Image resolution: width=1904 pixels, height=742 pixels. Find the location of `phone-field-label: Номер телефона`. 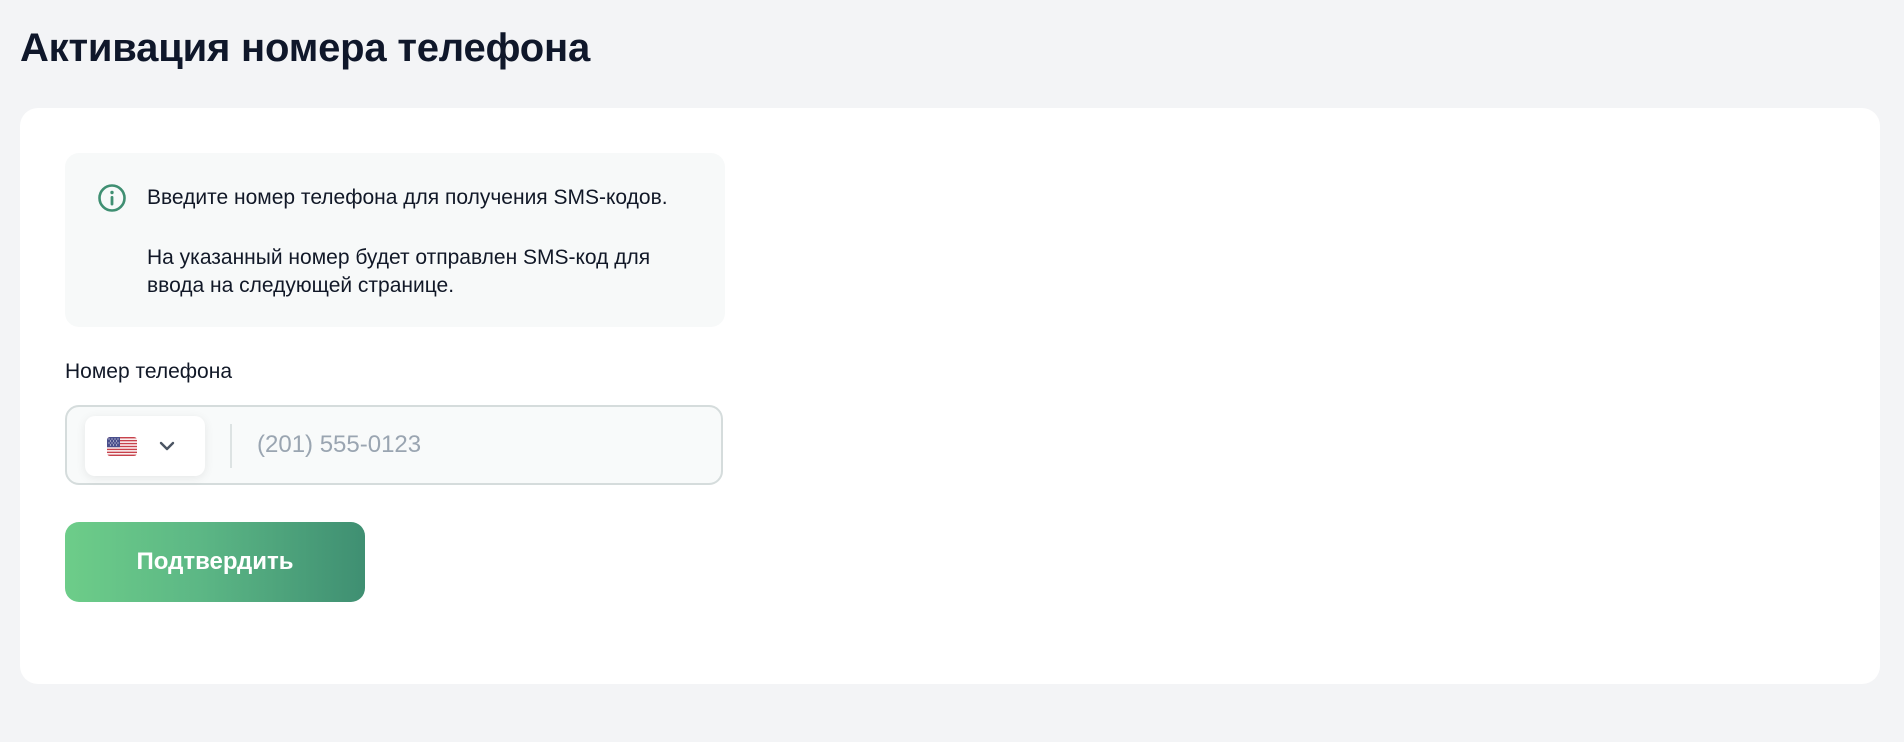

phone-field-label: Номер телефона is located at coordinates (149, 371).